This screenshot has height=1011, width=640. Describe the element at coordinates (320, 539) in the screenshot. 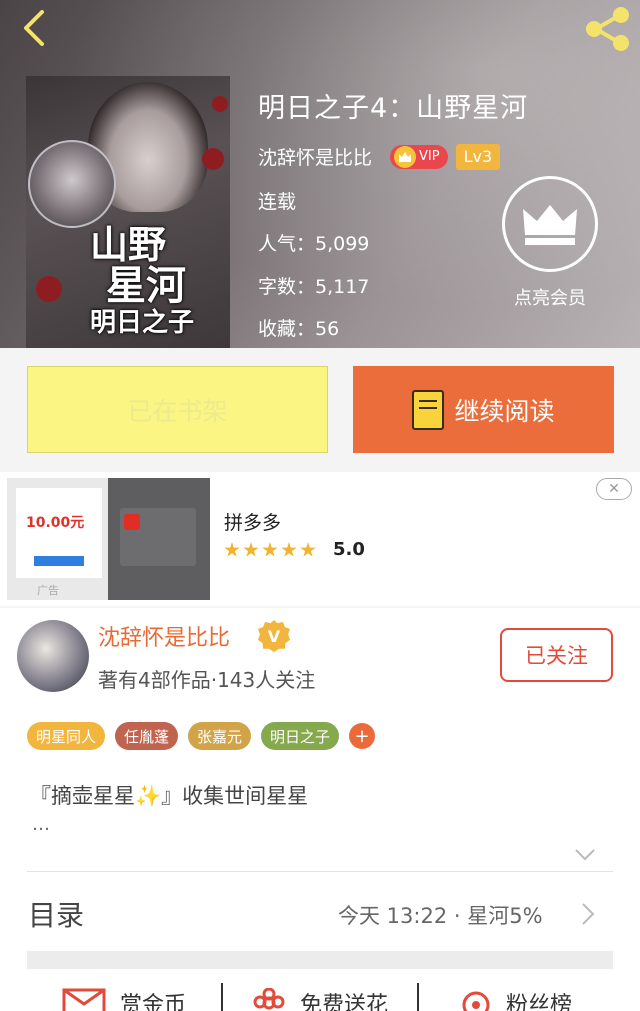

I see `ad-banner: 10.00元 广告 拼多多 5.0 ✕` at that location.